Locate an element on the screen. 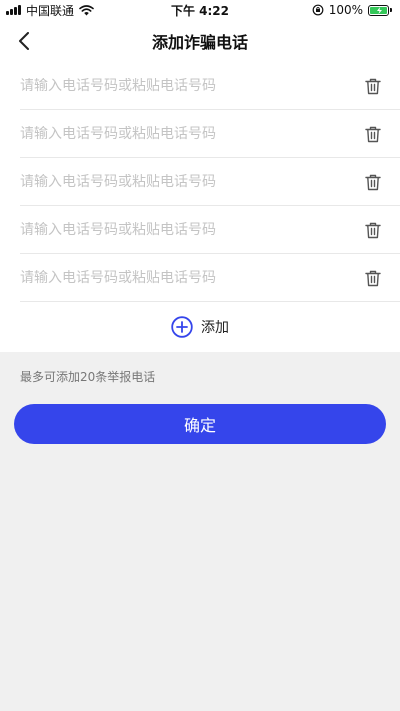 The image size is (400, 711). chevron-left-icon is located at coordinates (24, 41).